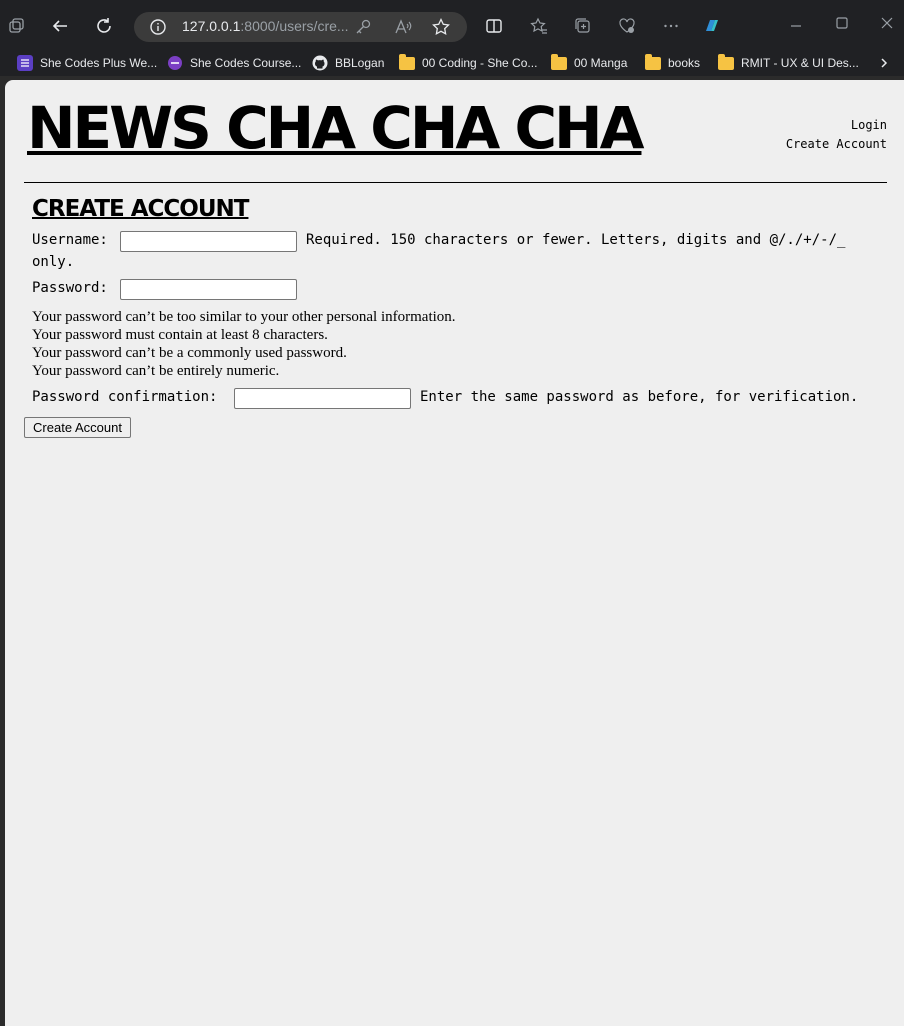 The width and height of the screenshot is (904, 1026). Describe the element at coordinates (583, 26) in the screenshot. I see `collections-icon` at that location.